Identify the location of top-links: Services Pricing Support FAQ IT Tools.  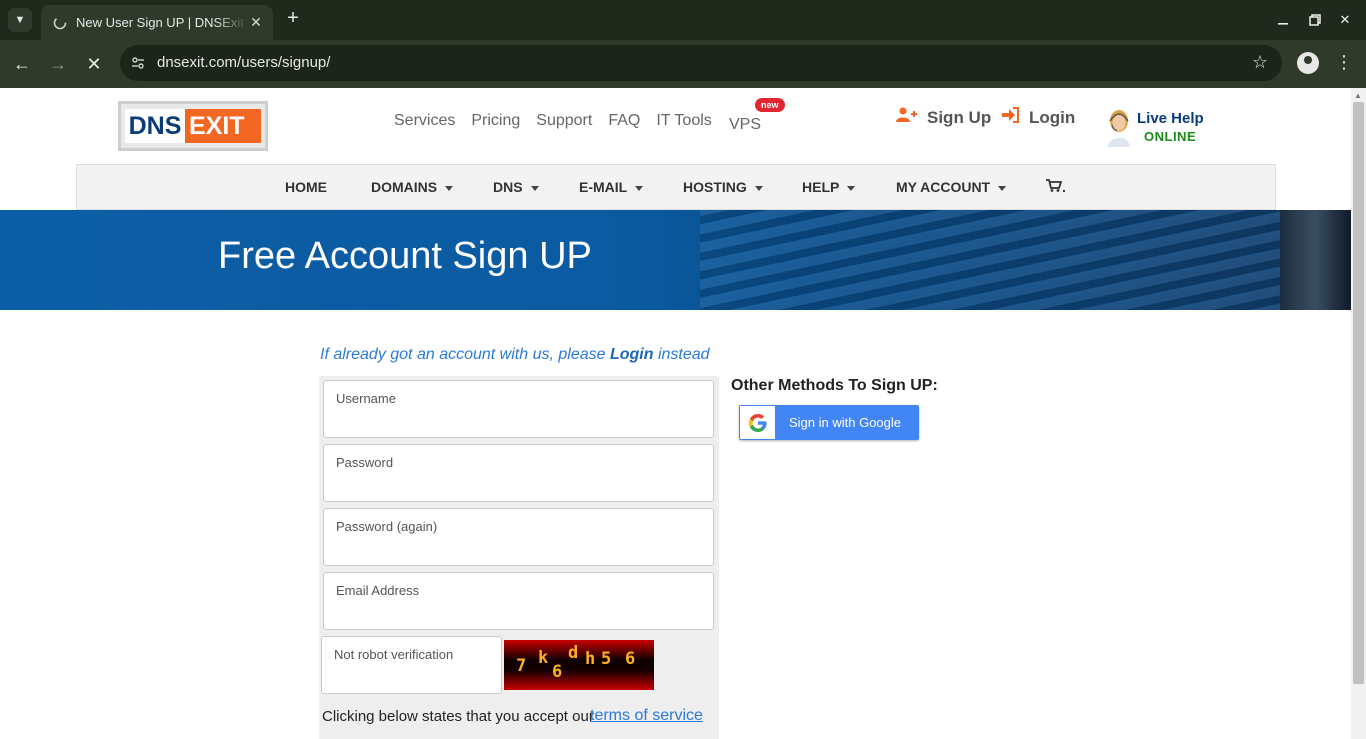
(561, 121).